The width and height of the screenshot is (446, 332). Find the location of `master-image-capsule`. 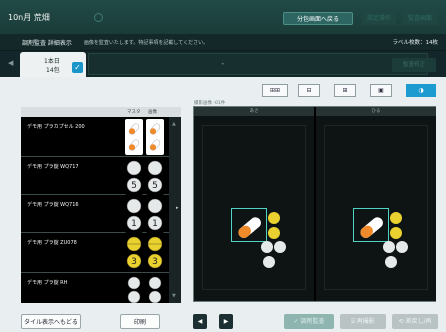

master-image-capsule is located at coordinates (134, 137).